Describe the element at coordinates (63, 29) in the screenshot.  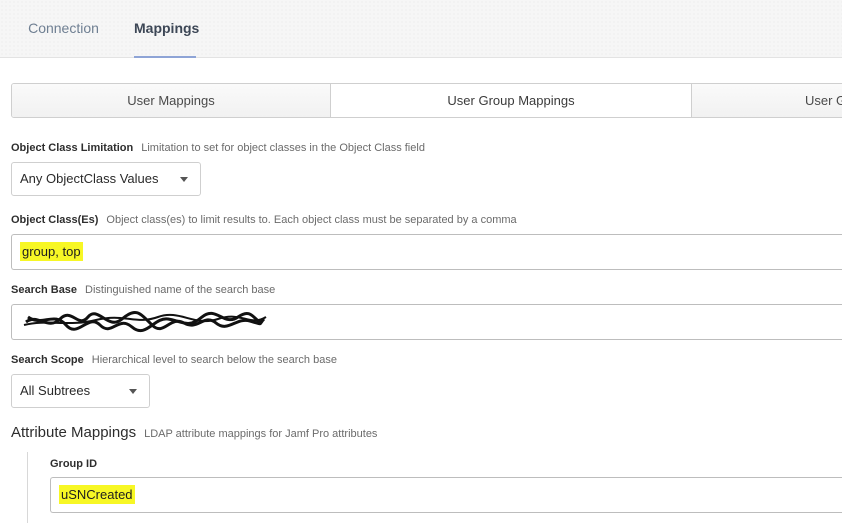
I see `tab-connection: Connection` at that location.